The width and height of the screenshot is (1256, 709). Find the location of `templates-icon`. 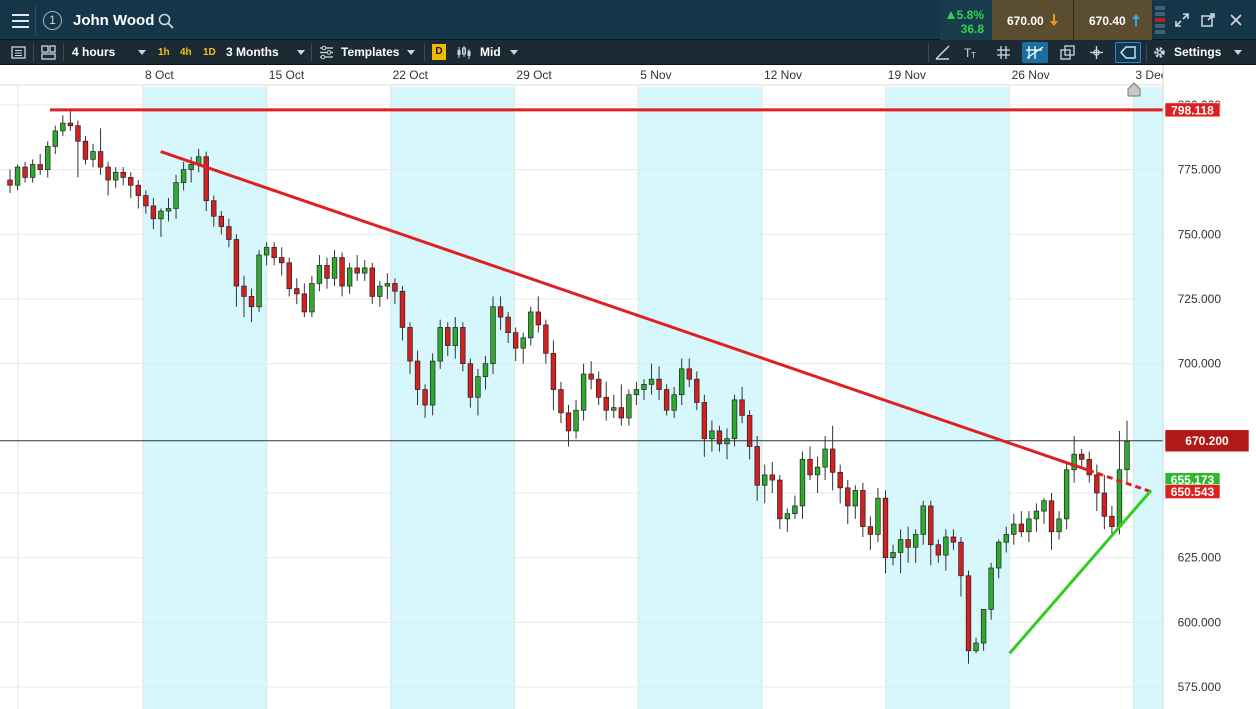

templates-icon is located at coordinates (326, 52).